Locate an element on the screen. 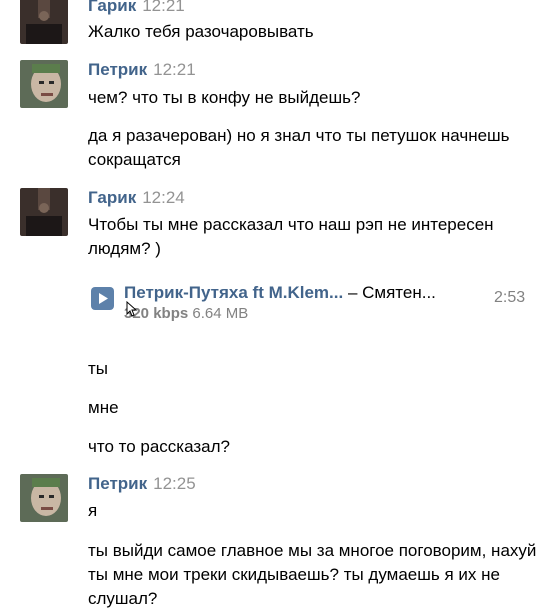 This screenshot has width=560, height=614. message-text: мне is located at coordinates (103, 407).